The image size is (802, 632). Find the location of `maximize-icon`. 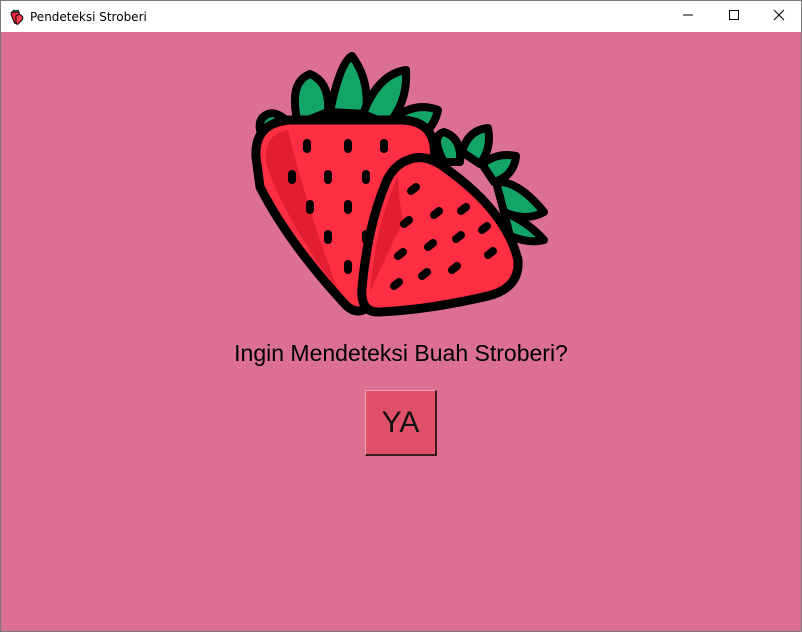

maximize-icon is located at coordinates (734, 17).